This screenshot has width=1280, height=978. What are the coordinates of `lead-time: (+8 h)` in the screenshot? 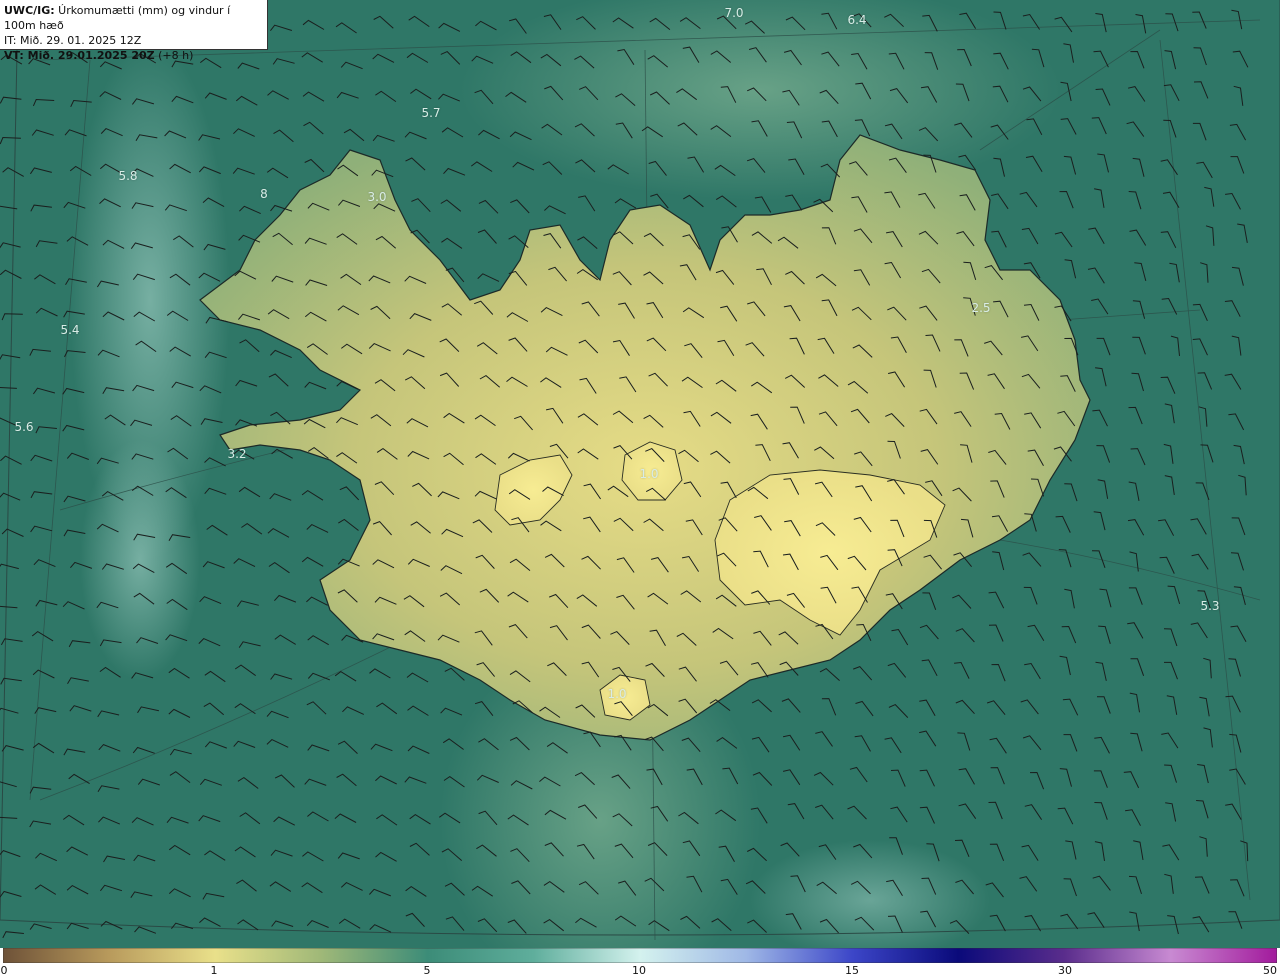 It's located at (174, 55).